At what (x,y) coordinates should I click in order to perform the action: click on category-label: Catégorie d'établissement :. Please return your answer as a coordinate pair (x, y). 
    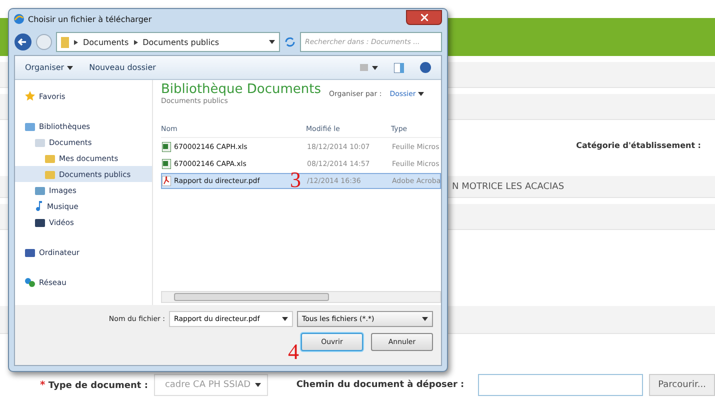
    Looking at the image, I should click on (638, 145).